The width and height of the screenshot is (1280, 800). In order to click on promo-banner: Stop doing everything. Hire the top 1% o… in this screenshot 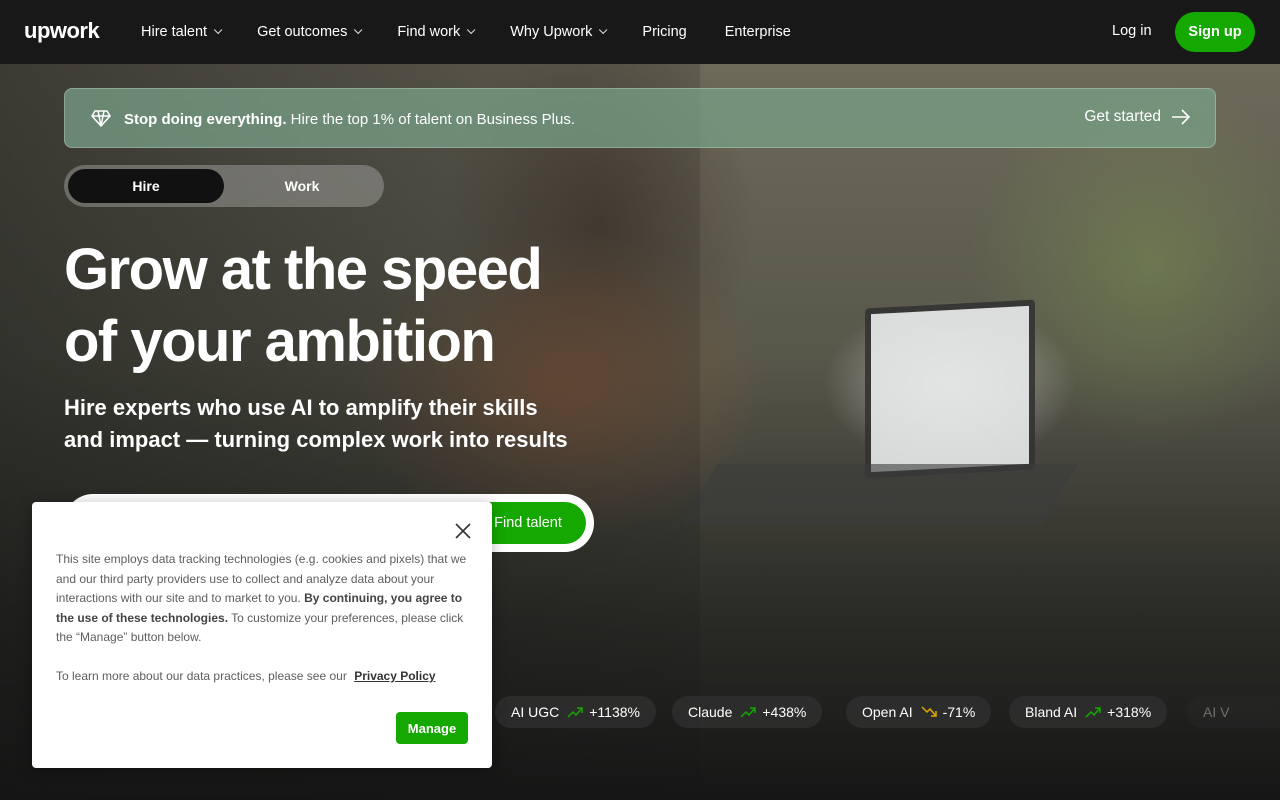, I will do `click(640, 118)`.